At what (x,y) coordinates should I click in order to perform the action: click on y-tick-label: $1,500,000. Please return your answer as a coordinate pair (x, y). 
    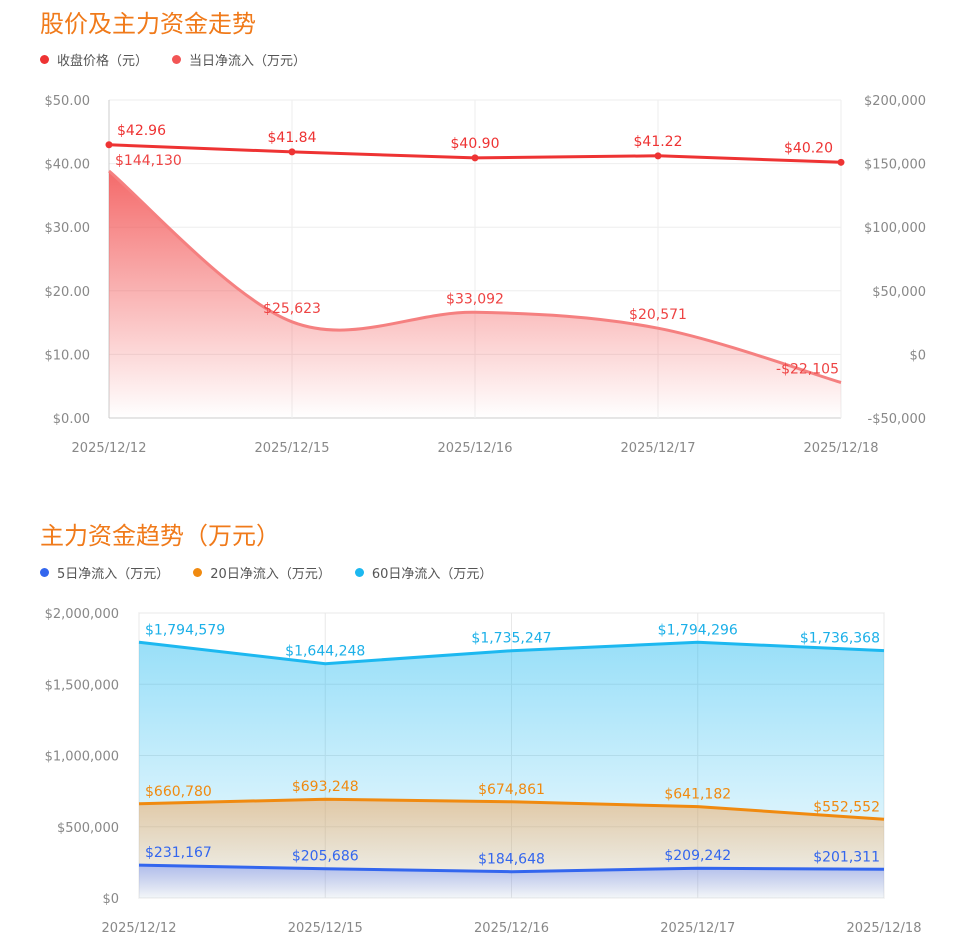
    Looking at the image, I should click on (82, 685).